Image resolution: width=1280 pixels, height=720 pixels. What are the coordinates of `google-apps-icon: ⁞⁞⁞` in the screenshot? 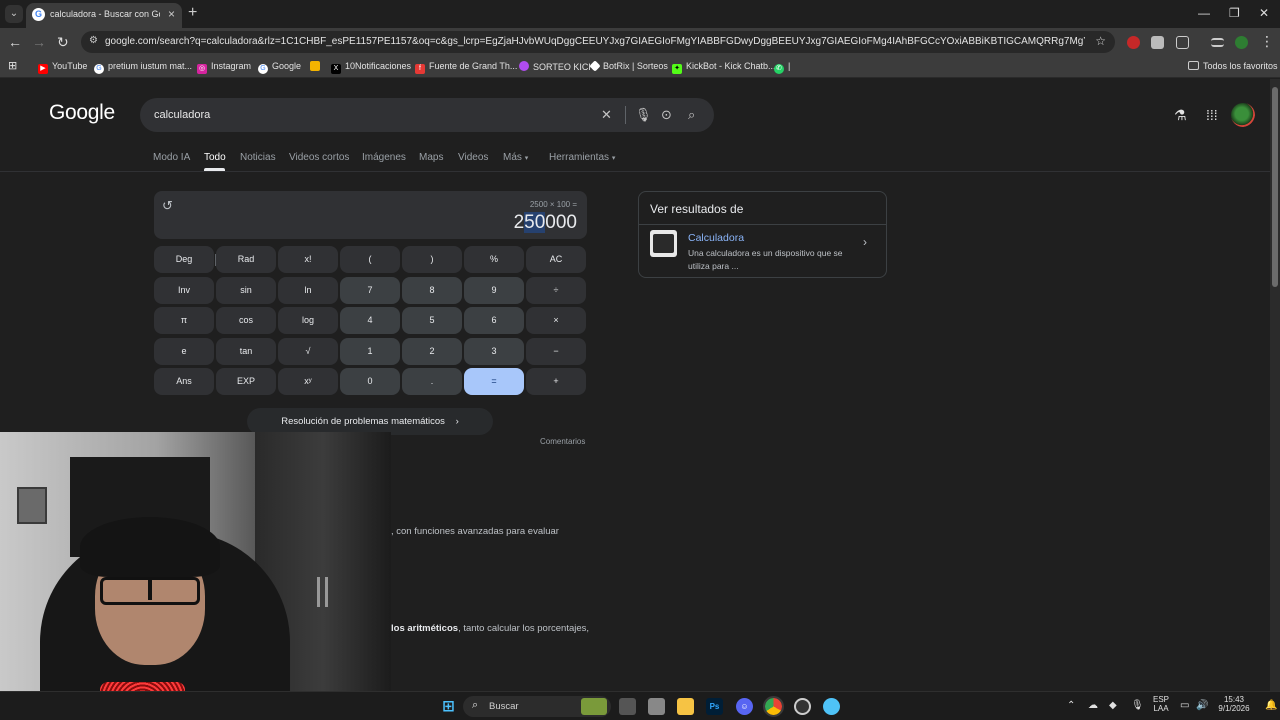 It's located at (1212, 115).